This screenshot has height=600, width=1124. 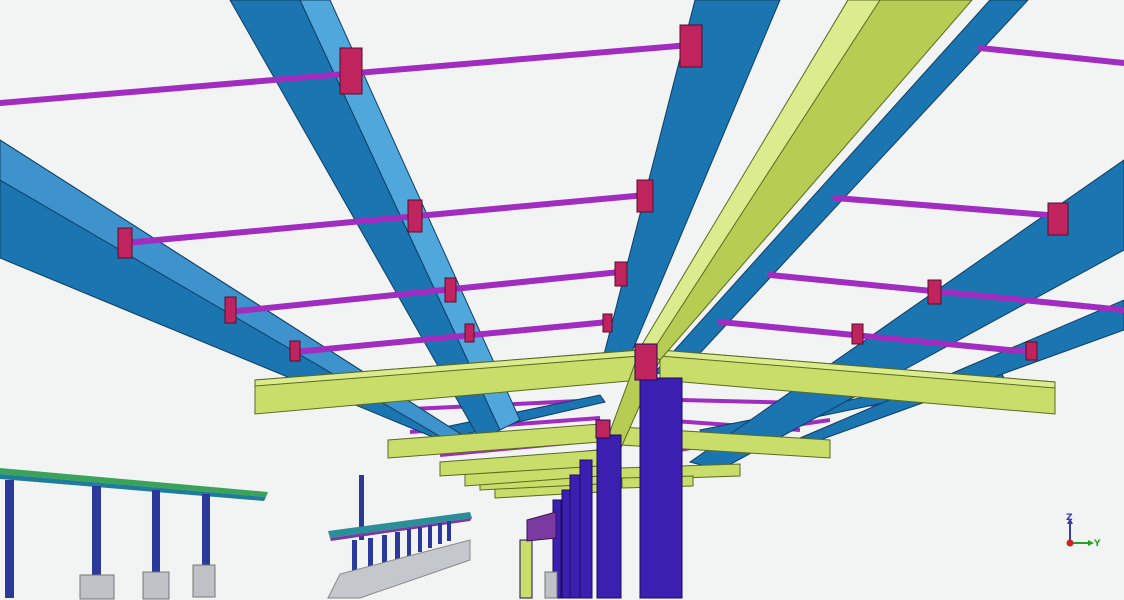 I want to click on axis-triad: Z Y, so click(x=1083, y=532).